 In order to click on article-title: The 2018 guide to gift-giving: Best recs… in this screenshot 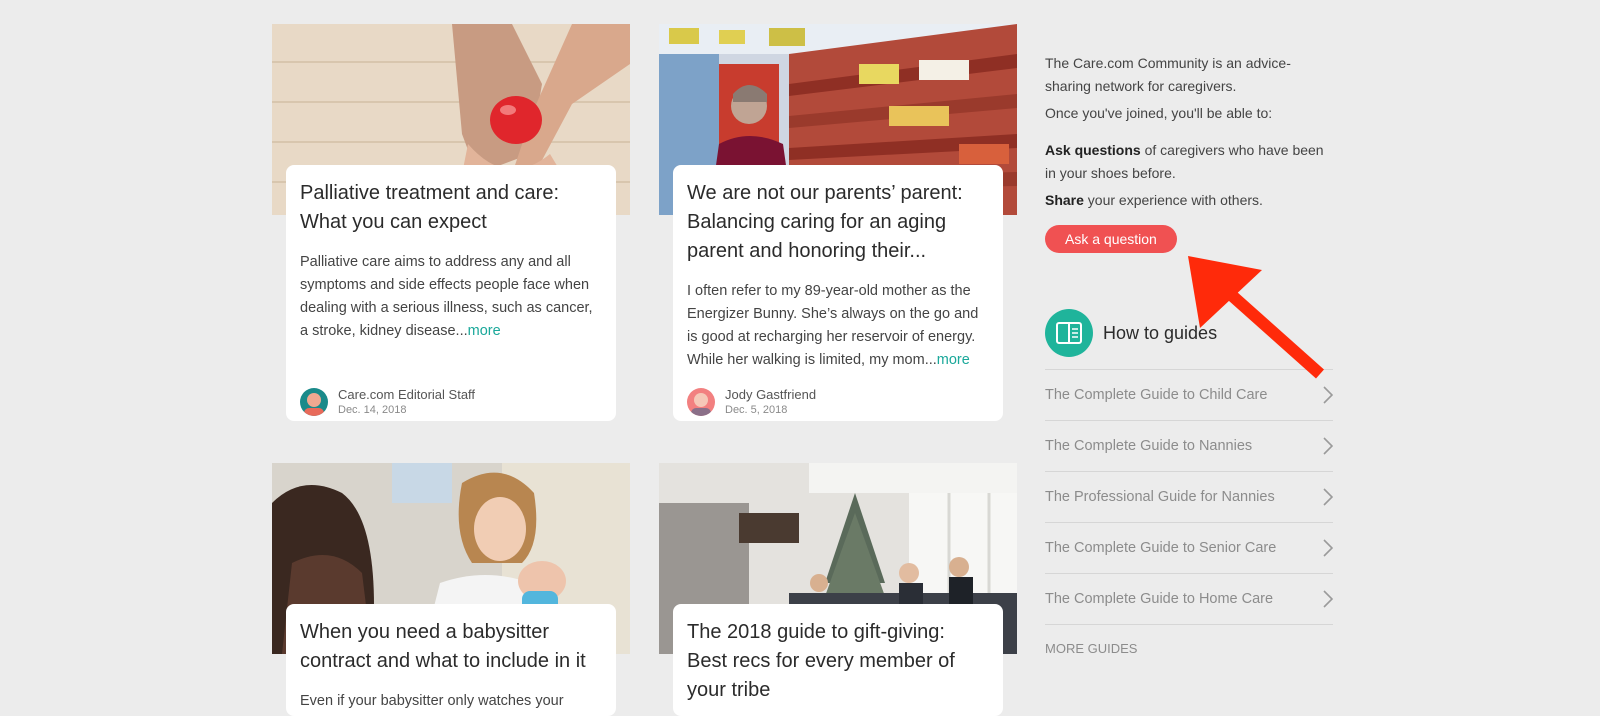, I will do `click(838, 661)`.